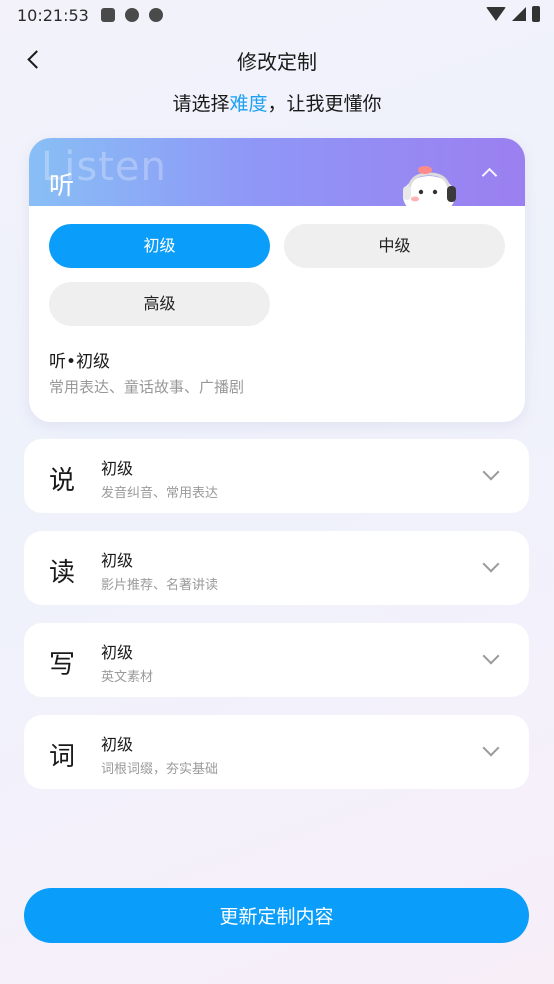 The image size is (554, 984). I want to click on skill-desc: 英文素材, so click(127, 677).